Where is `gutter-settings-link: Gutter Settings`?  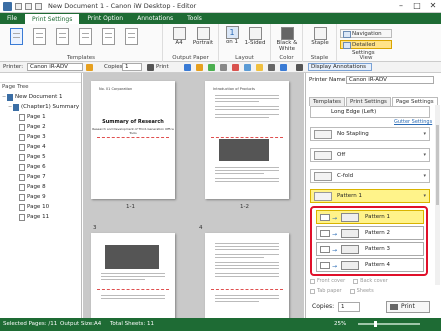
gutter-settings-link: Gutter Settings is located at coordinates (413, 122).